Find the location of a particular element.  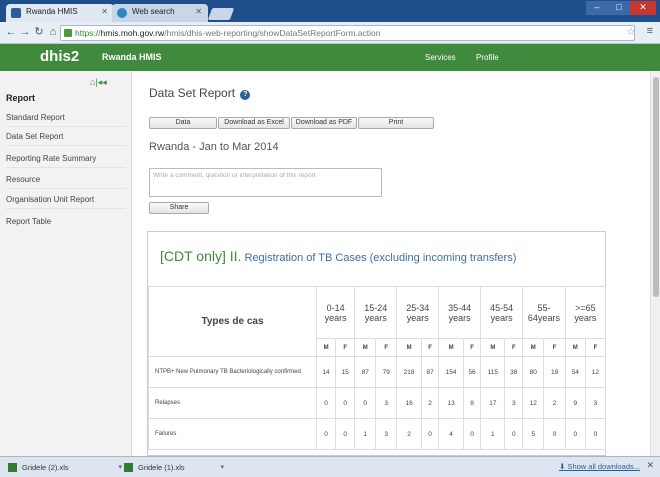

data-cell: 80 is located at coordinates (533, 372).